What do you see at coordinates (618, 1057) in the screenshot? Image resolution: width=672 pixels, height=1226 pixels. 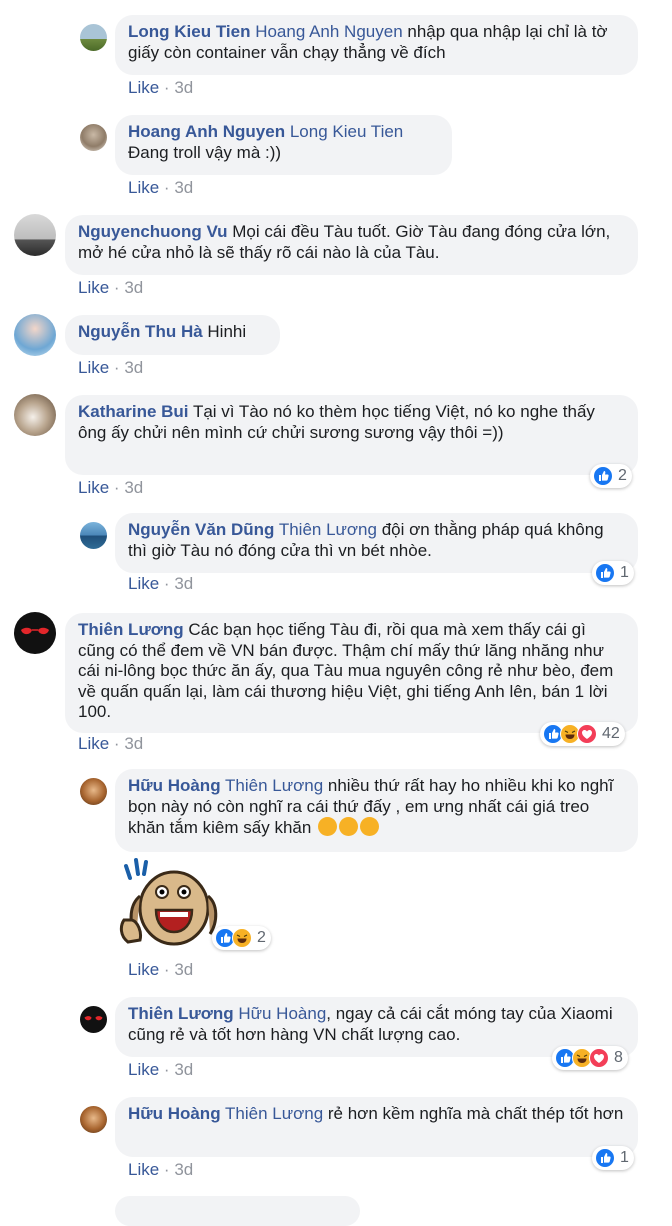 I see `reaction-count: 8` at bounding box center [618, 1057].